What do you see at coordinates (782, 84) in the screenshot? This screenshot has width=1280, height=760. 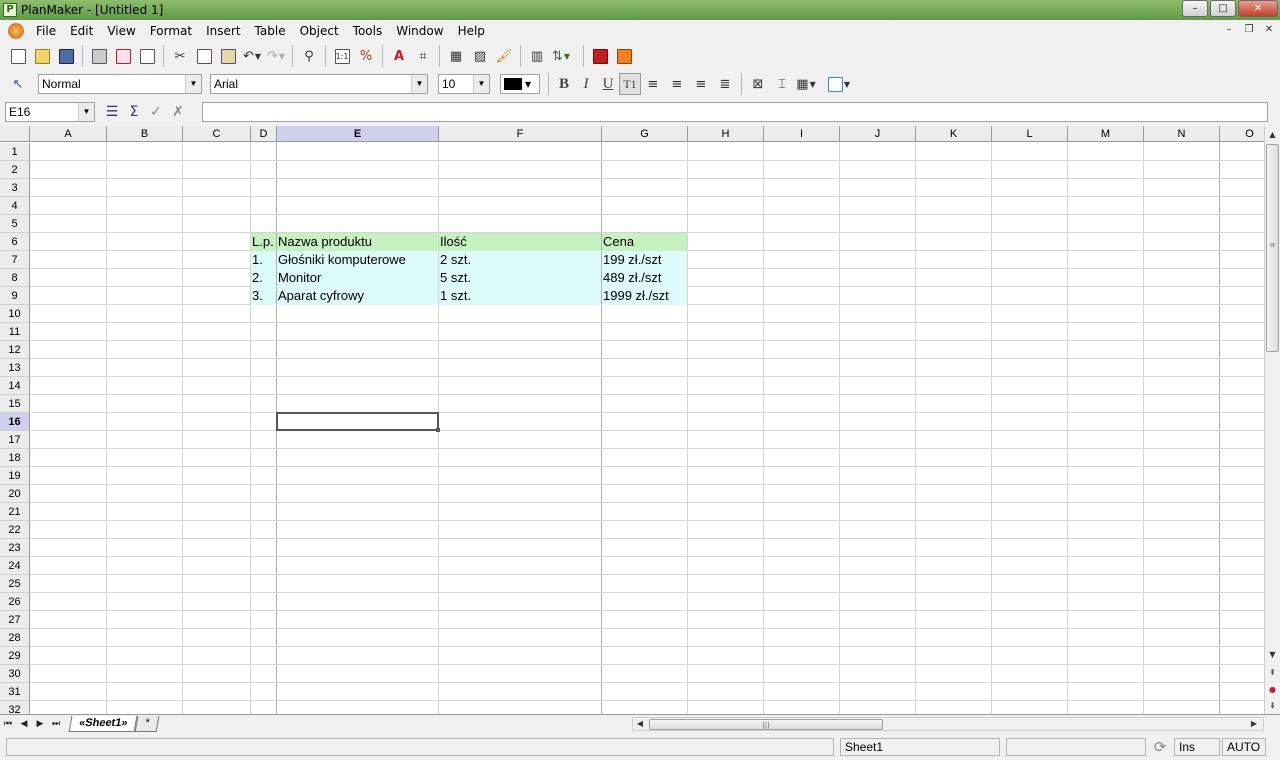 I see `vertical-align-icon: ⌶` at bounding box center [782, 84].